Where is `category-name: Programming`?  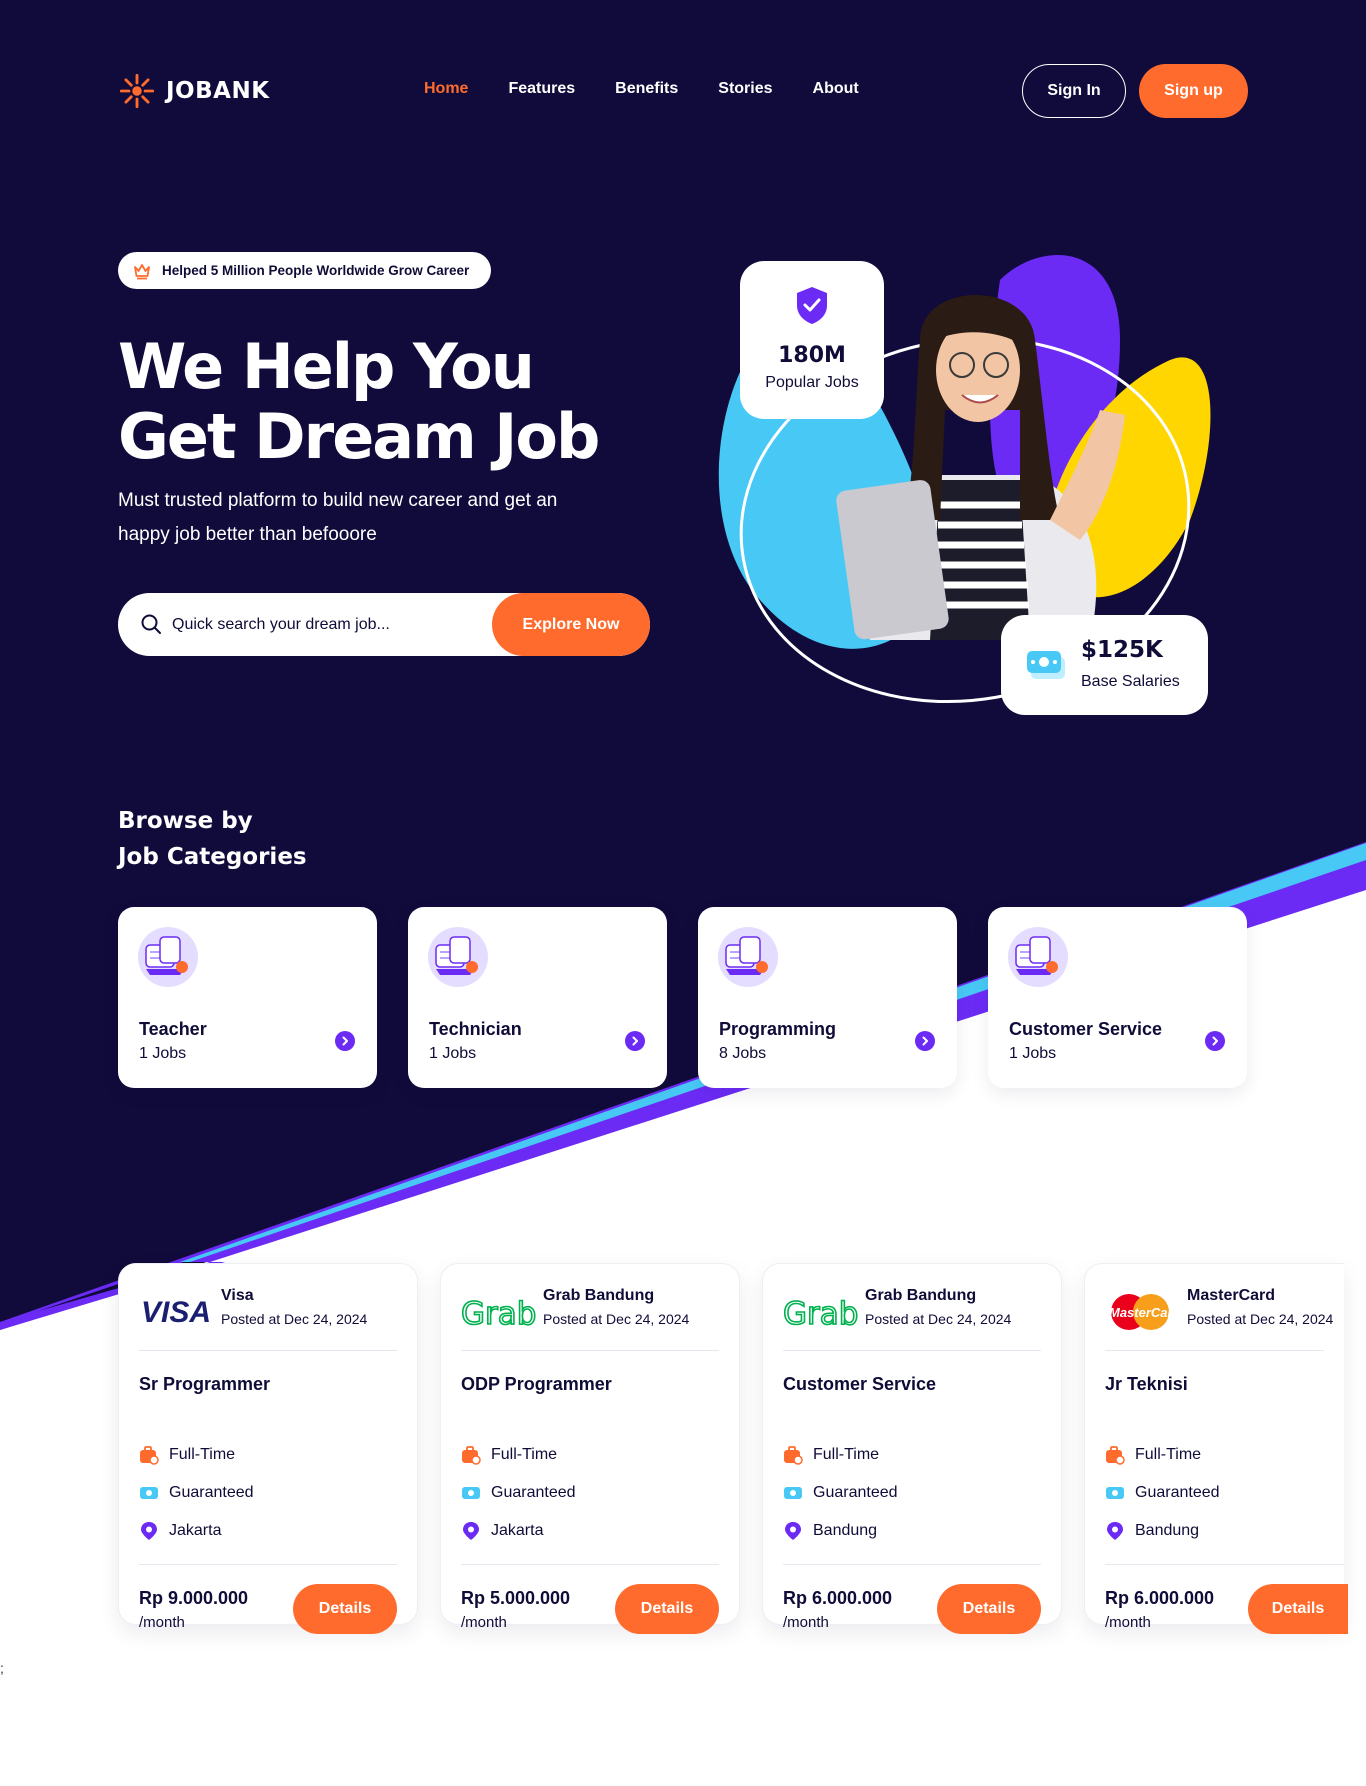 category-name: Programming is located at coordinates (778, 1029).